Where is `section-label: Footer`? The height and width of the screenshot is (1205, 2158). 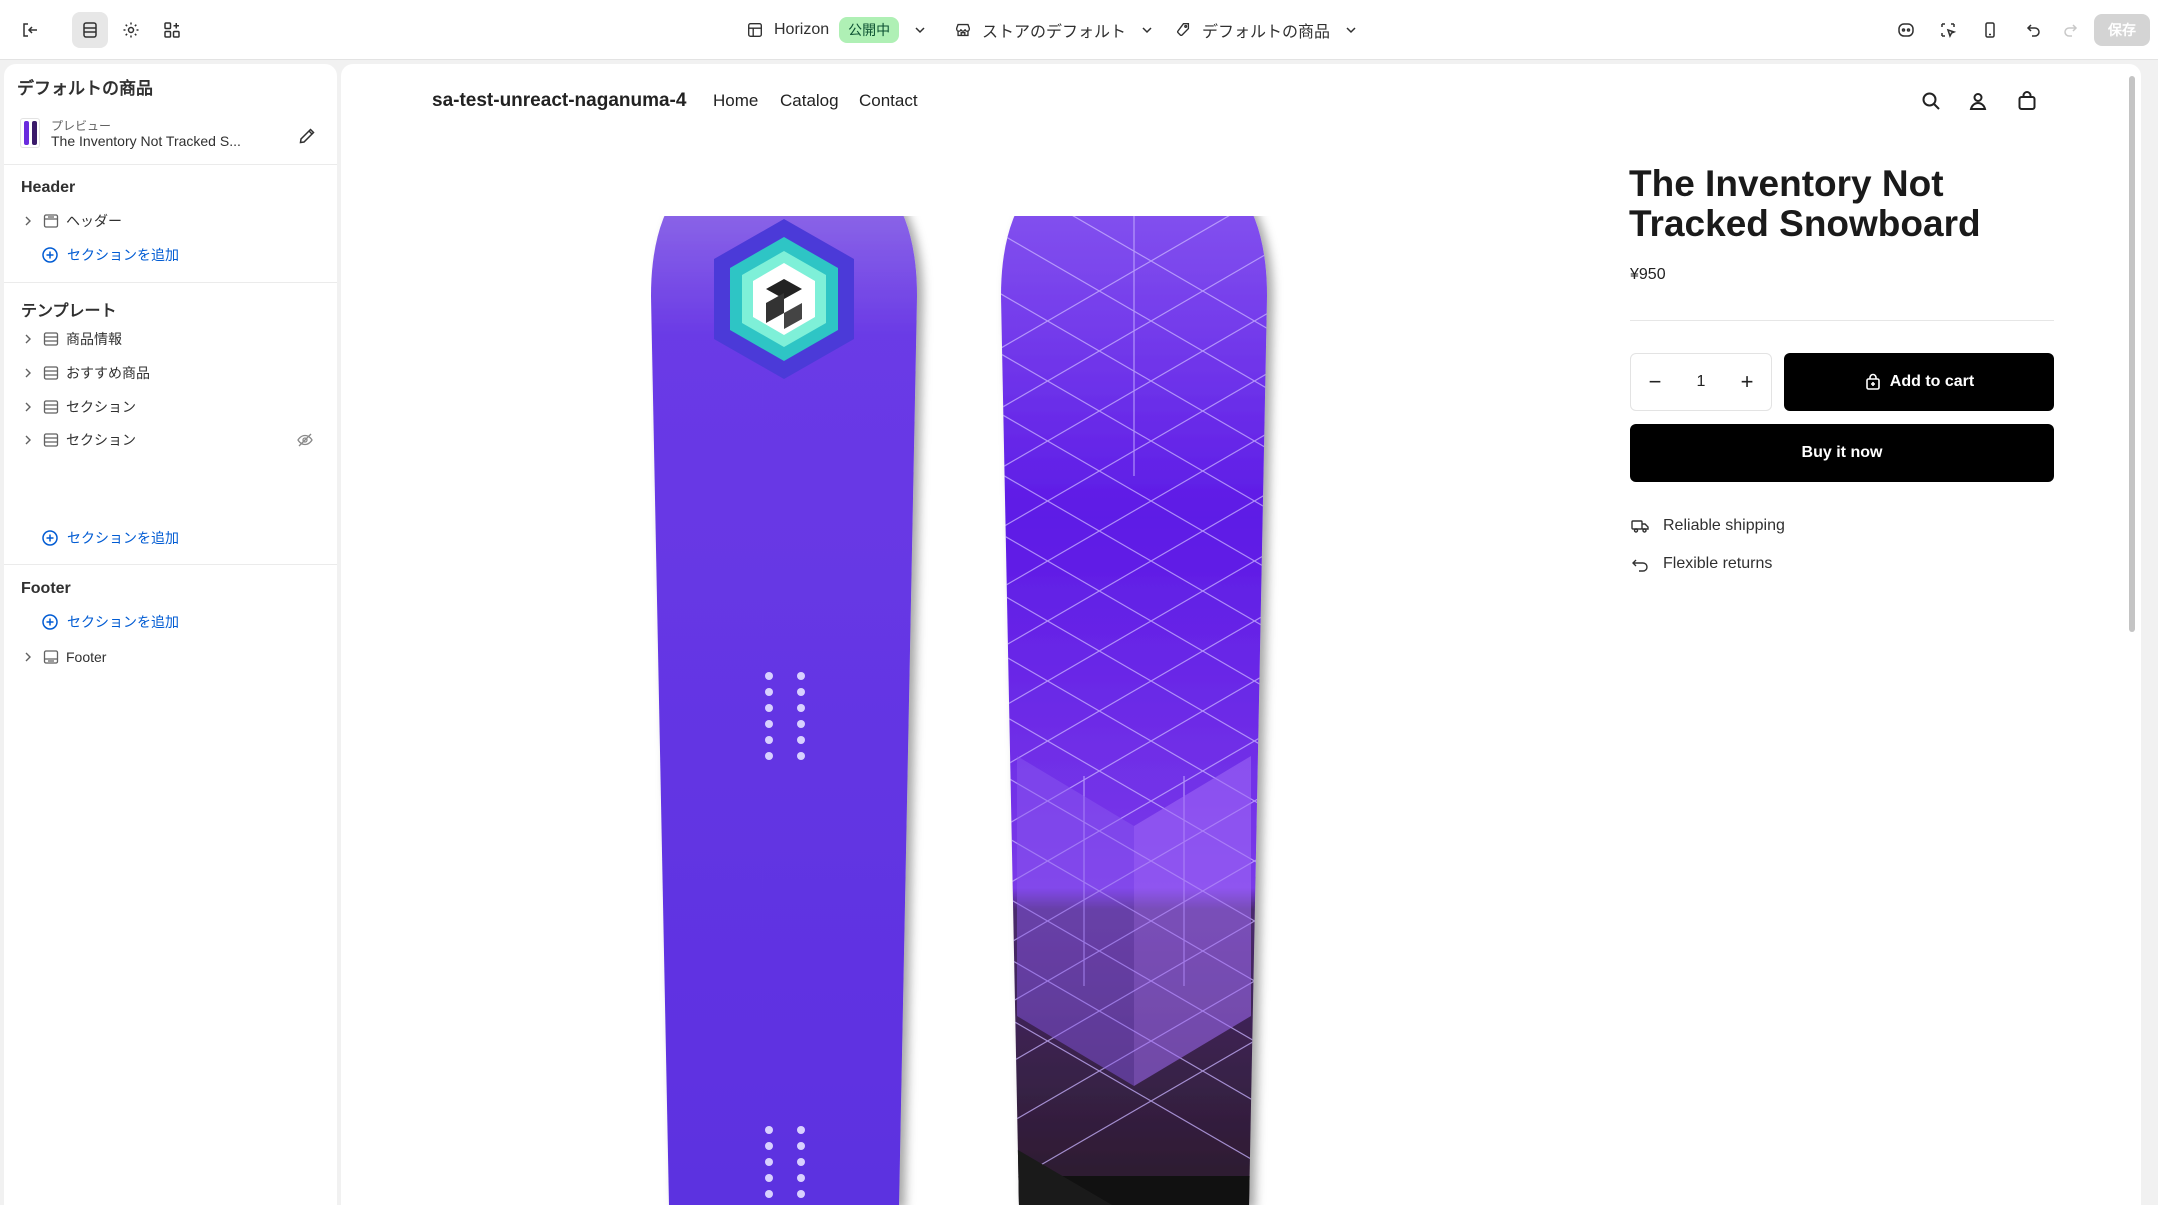 section-label: Footer is located at coordinates (86, 657).